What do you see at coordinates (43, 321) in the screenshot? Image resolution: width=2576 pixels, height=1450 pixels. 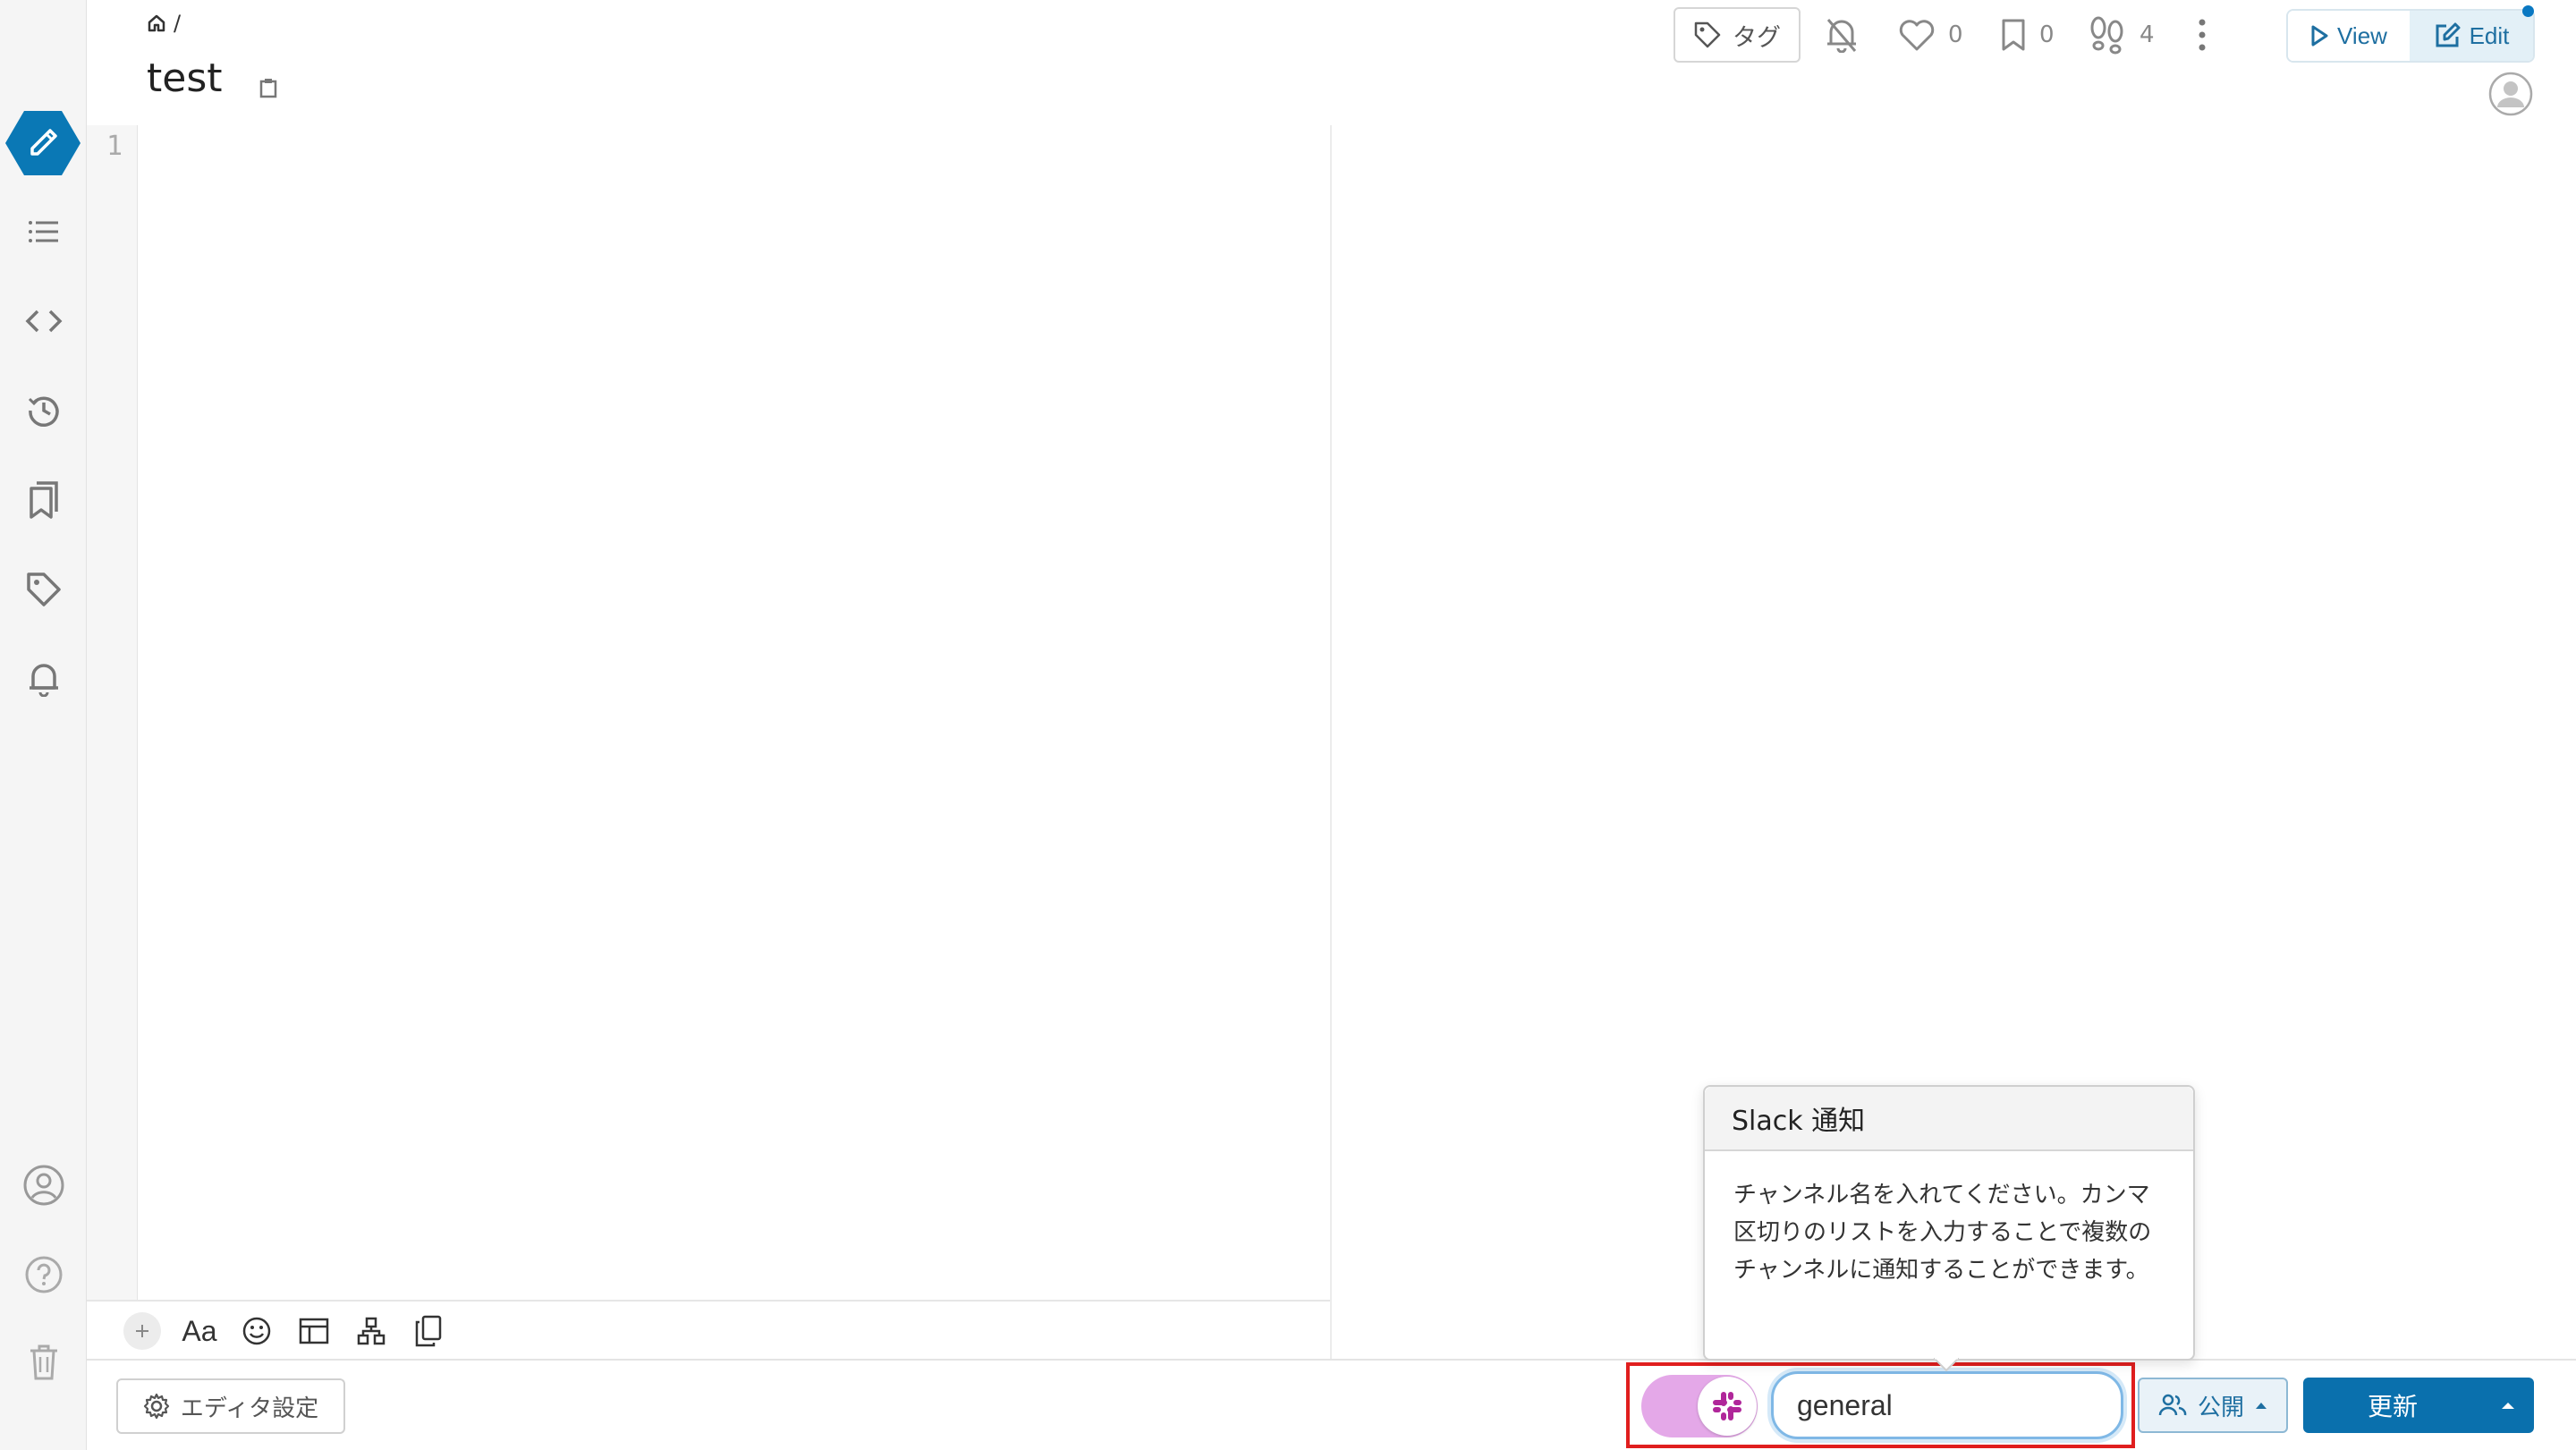 I see `code-icon` at bounding box center [43, 321].